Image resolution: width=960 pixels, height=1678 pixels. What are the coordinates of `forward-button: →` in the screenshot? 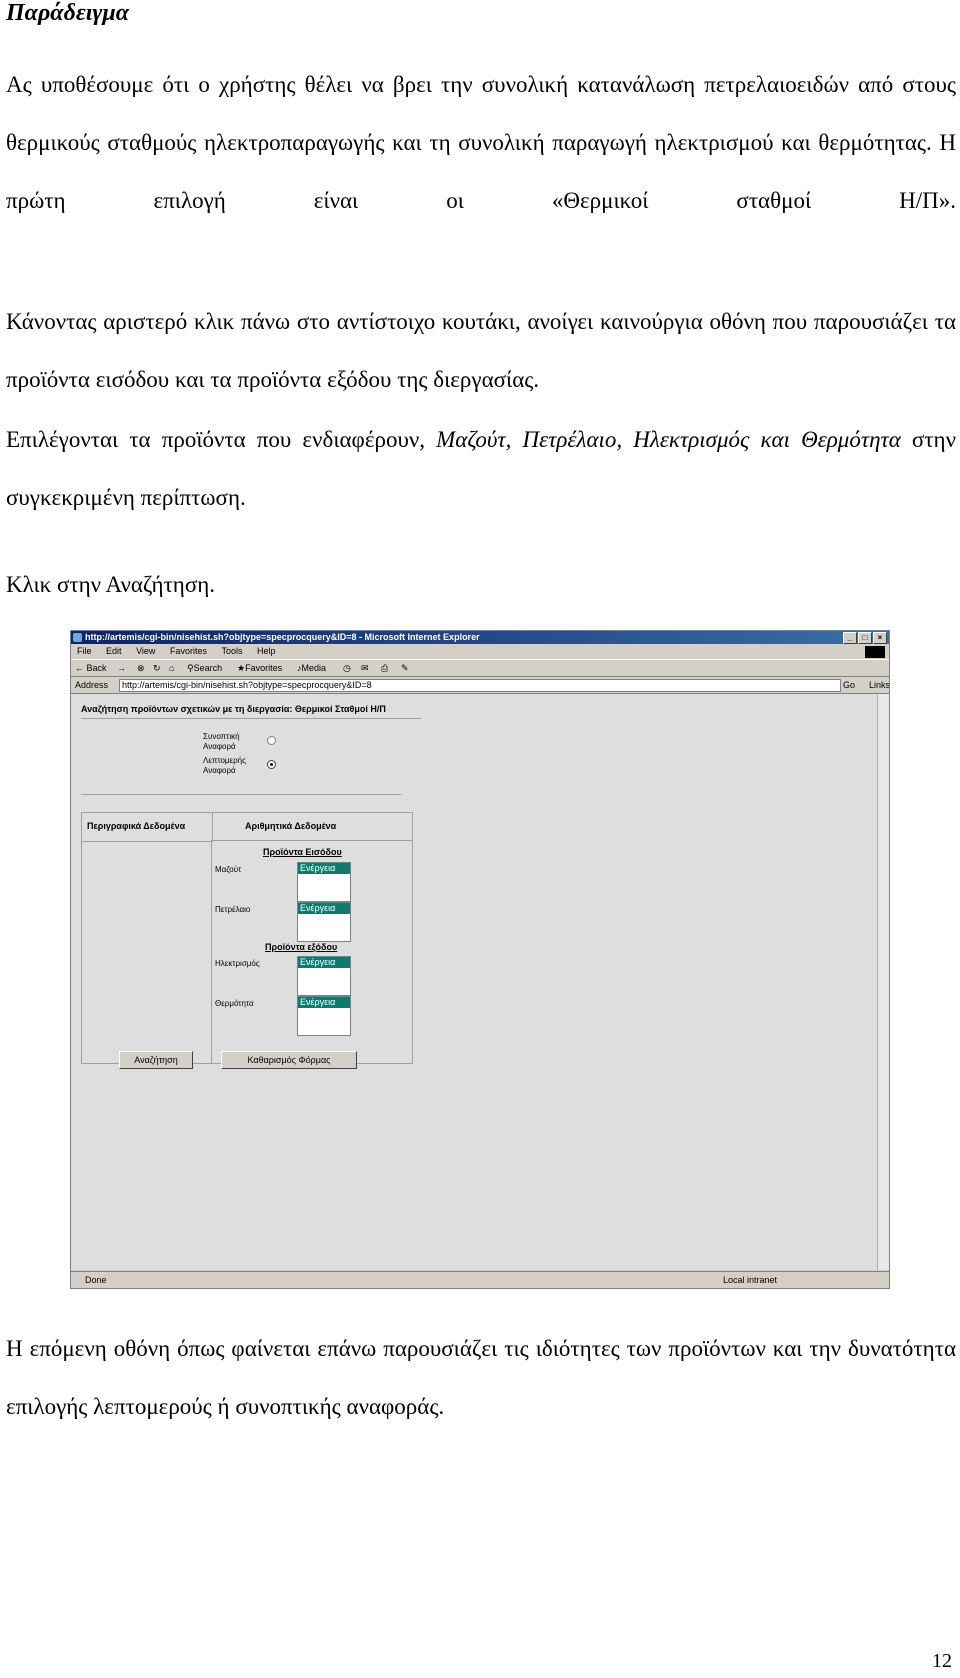 It's located at (121, 668).